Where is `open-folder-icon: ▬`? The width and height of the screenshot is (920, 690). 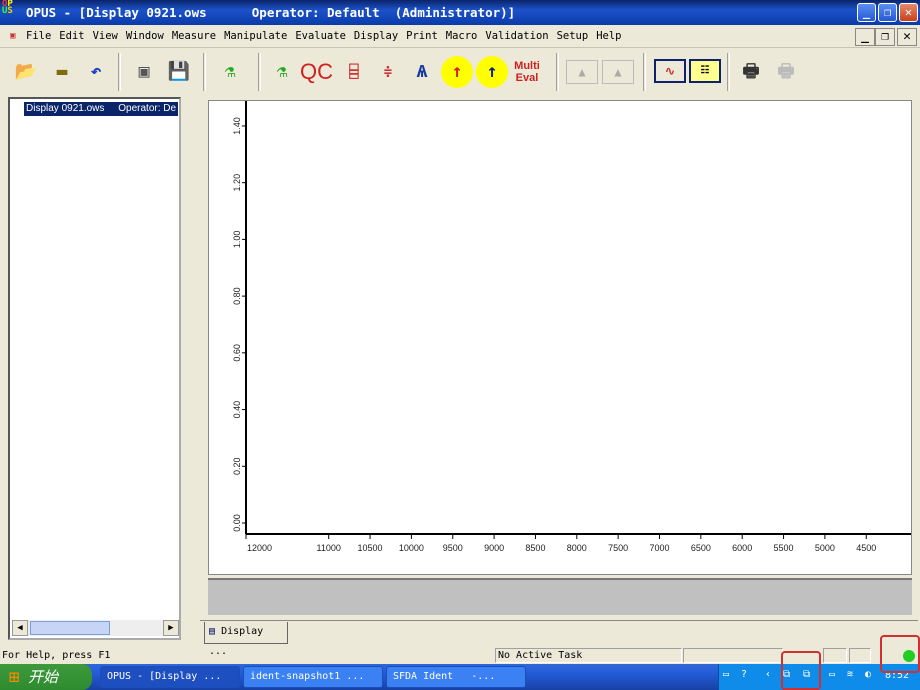
open-folder-icon: ▬ is located at coordinates (62, 72).